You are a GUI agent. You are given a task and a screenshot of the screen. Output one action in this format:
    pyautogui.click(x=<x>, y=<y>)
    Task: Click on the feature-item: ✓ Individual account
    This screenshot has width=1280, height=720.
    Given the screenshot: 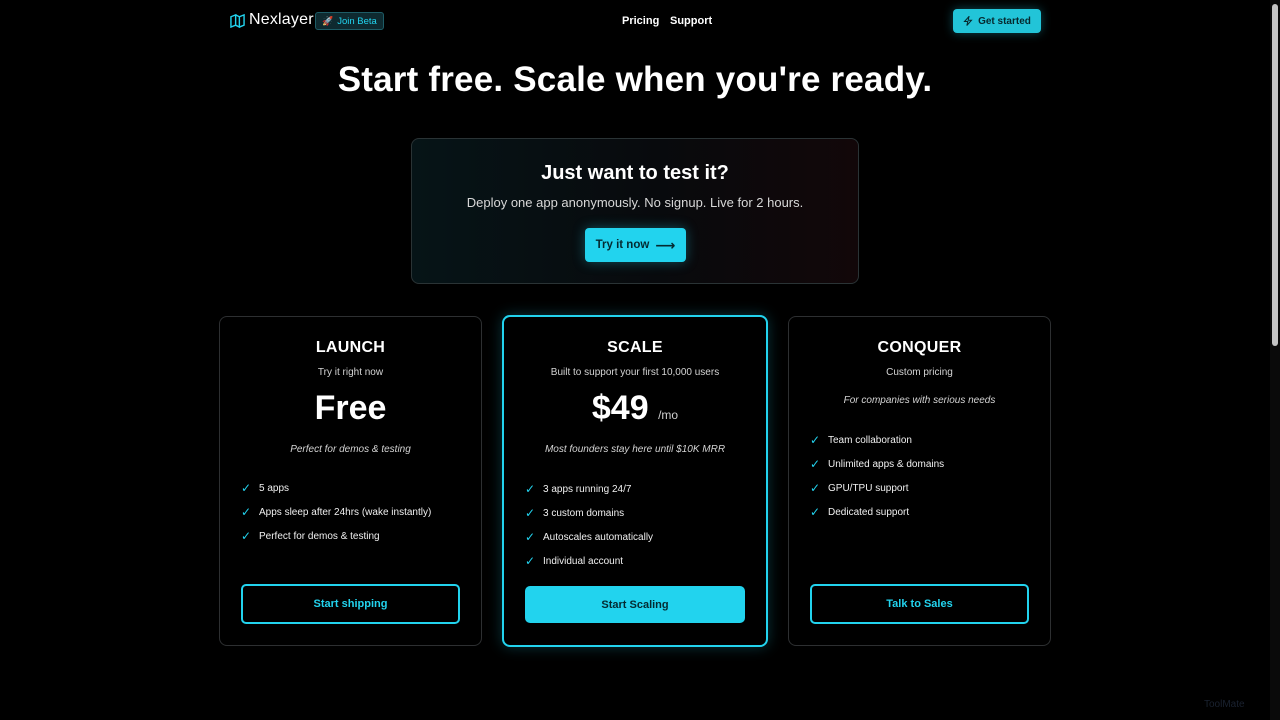 What is the action you would take?
    pyautogui.click(x=589, y=561)
    